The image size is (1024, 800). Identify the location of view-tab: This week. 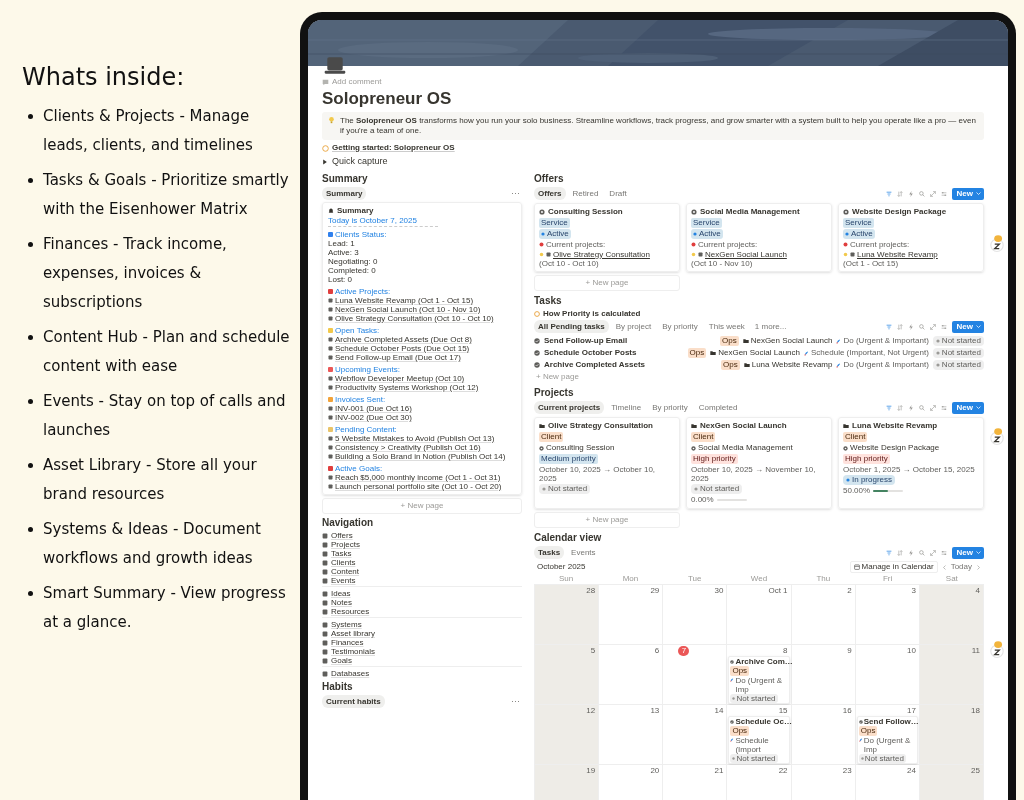
(726, 326).